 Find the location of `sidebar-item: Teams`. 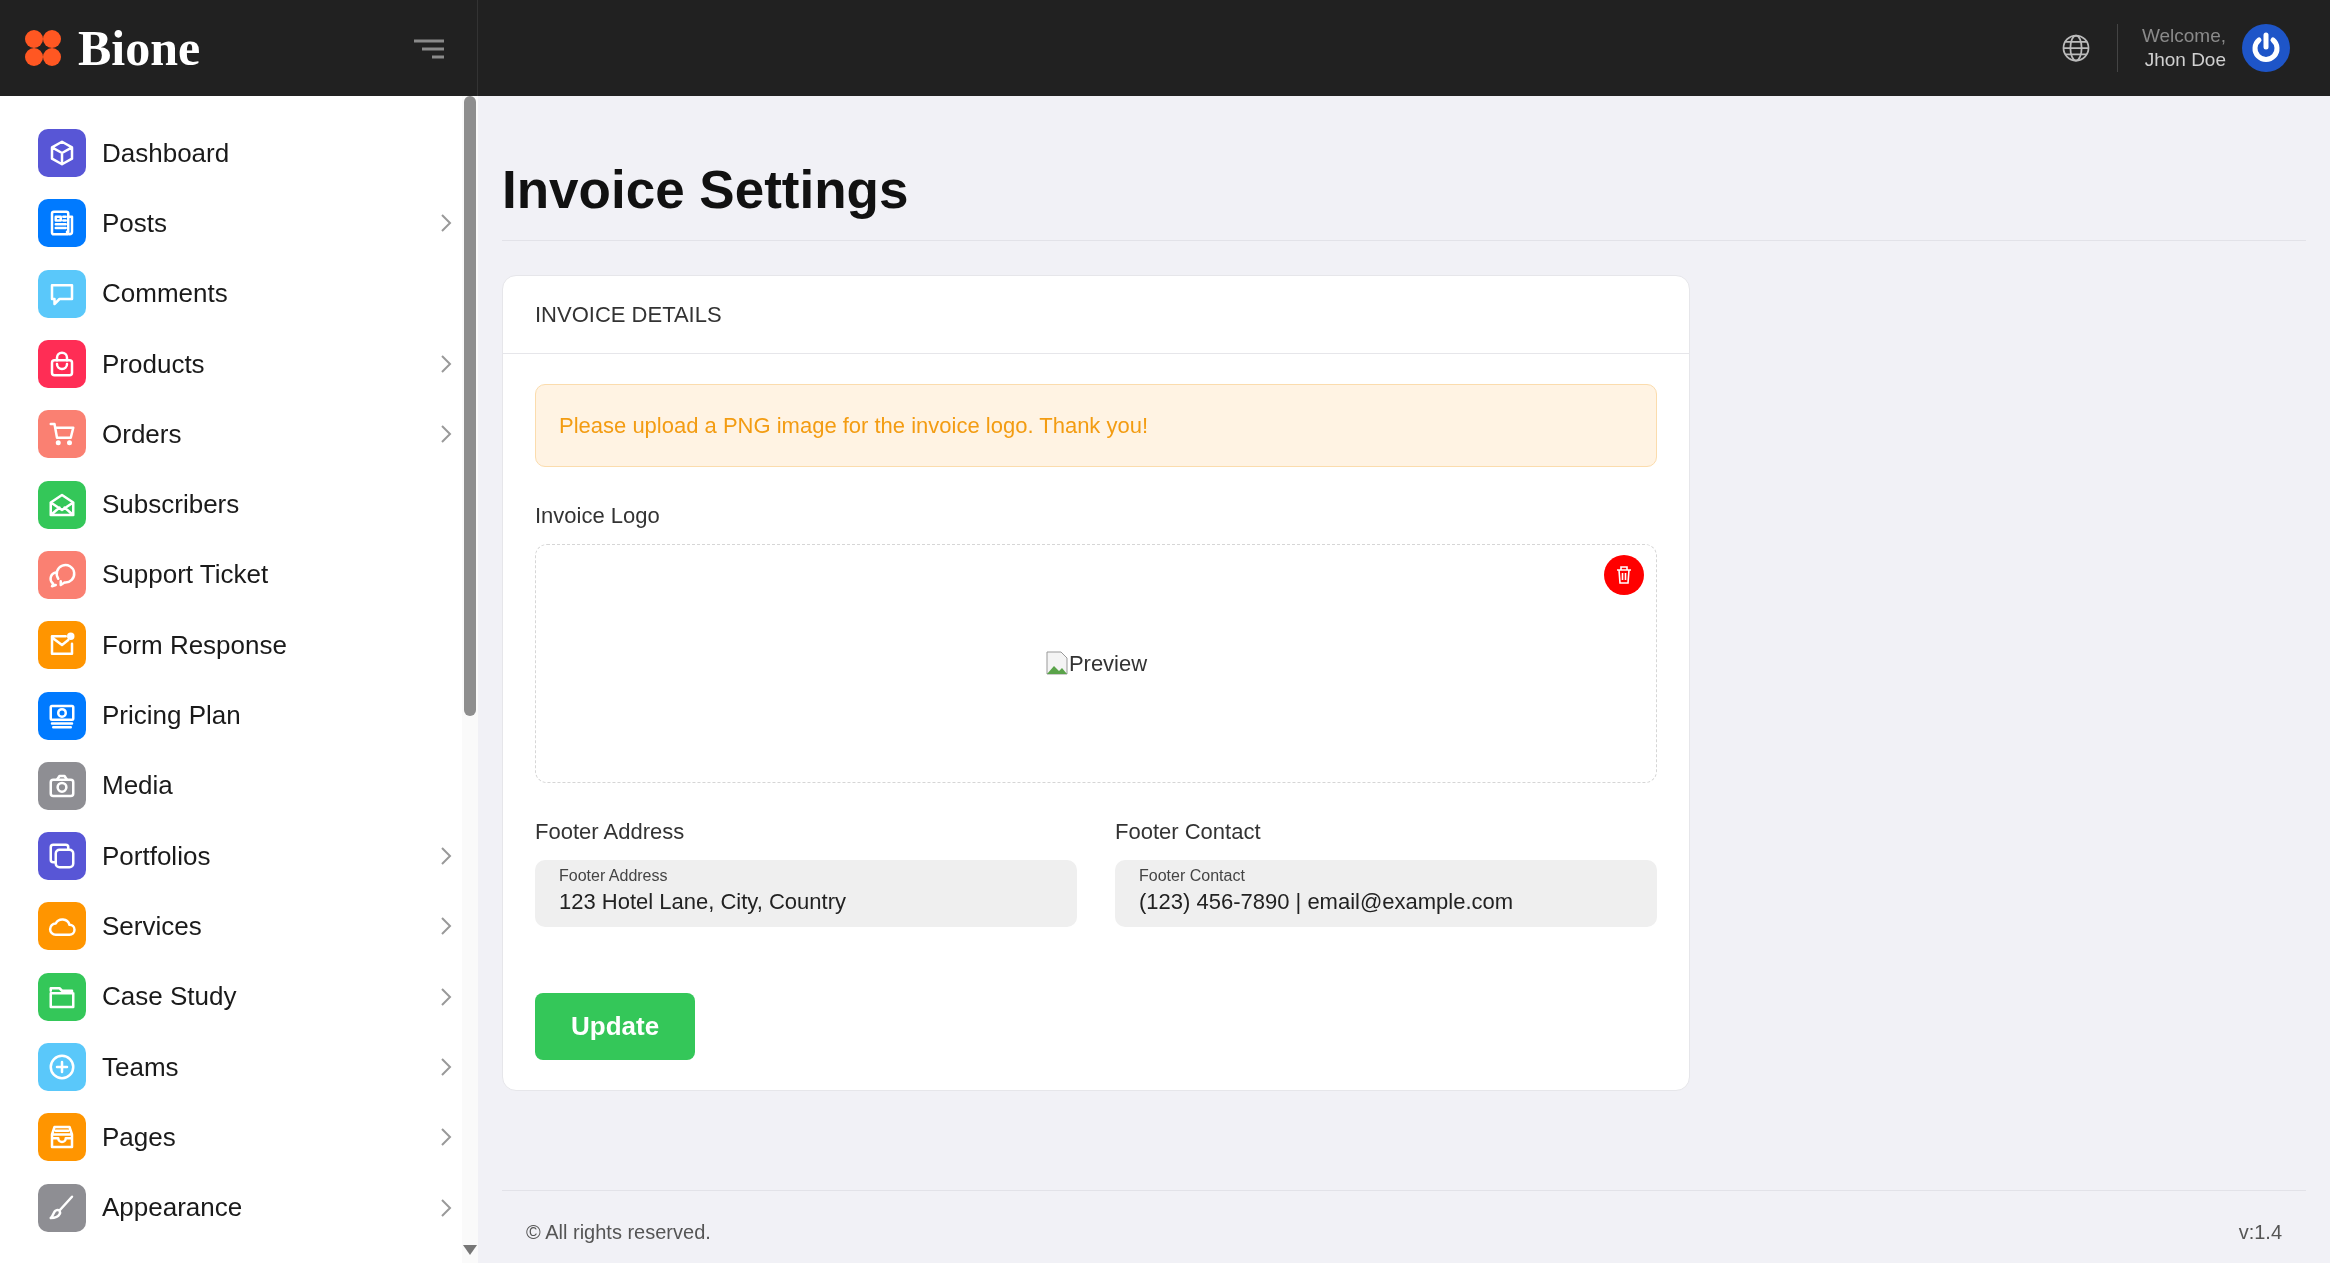

sidebar-item: Teams is located at coordinates (247, 1067).